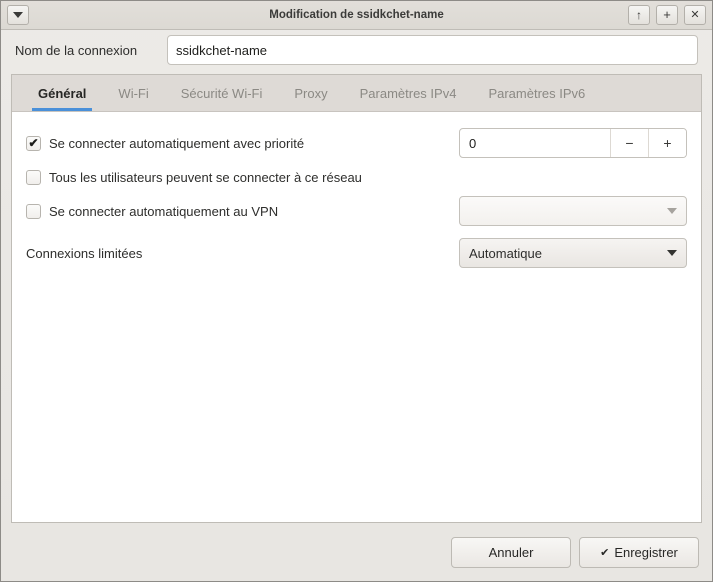  I want to click on save-button: ✔ Enregistrer, so click(639, 552).